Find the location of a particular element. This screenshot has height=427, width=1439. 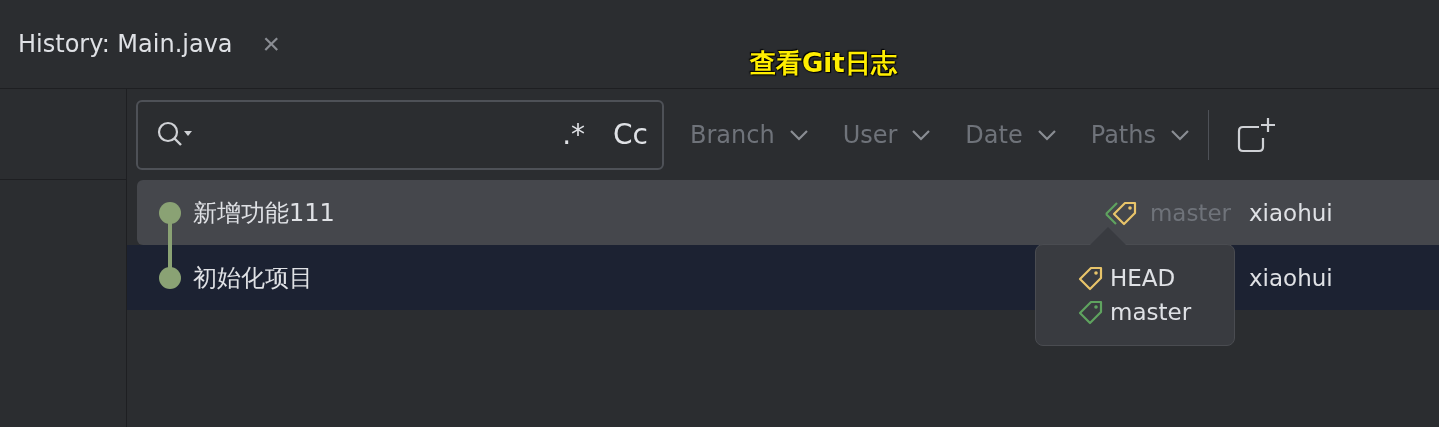

commit-message: 新增功能111 is located at coordinates (264, 213).